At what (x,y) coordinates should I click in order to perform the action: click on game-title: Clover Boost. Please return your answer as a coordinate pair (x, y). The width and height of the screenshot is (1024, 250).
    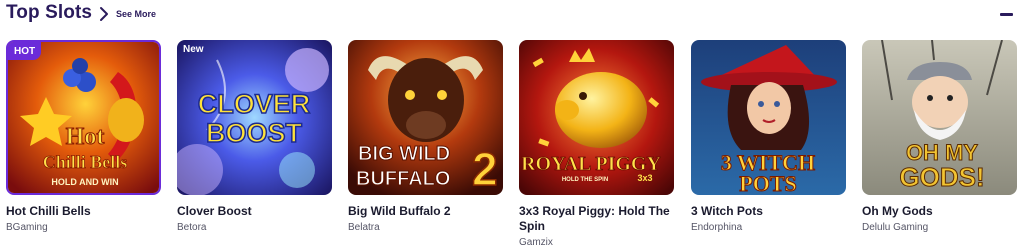
    Looking at the image, I should click on (254, 211).